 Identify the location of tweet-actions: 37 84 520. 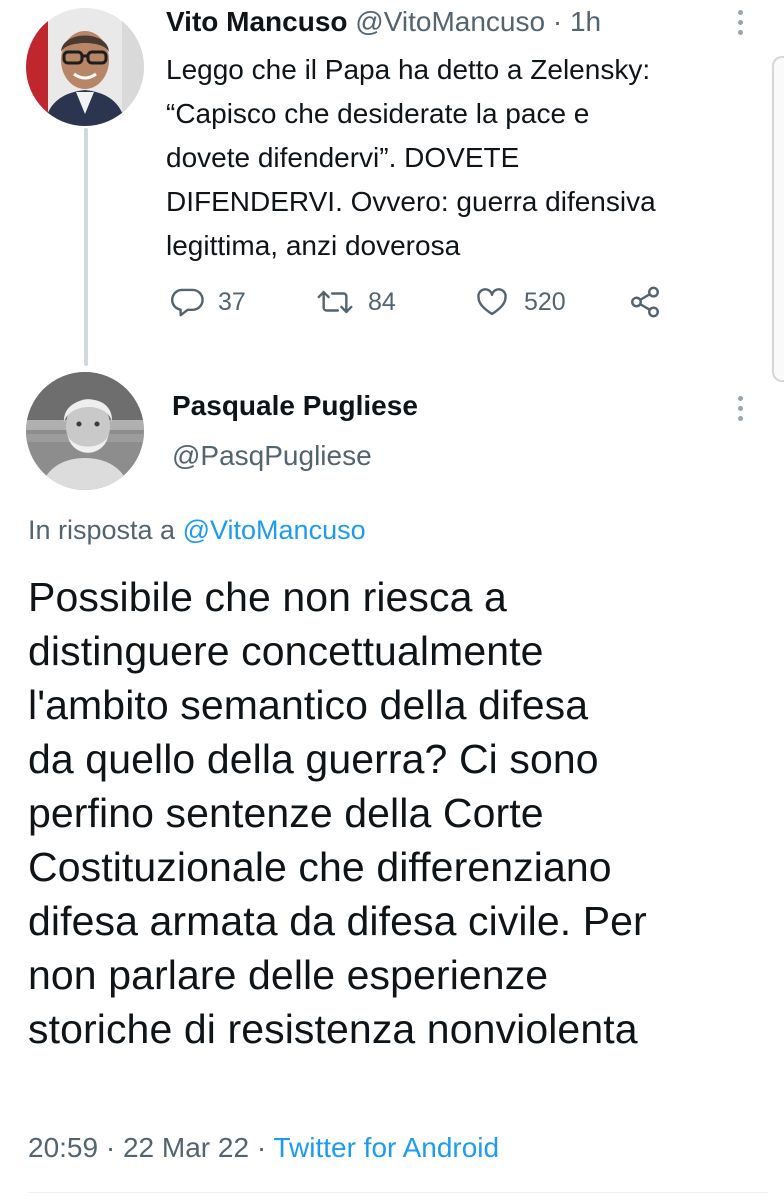
(426, 302).